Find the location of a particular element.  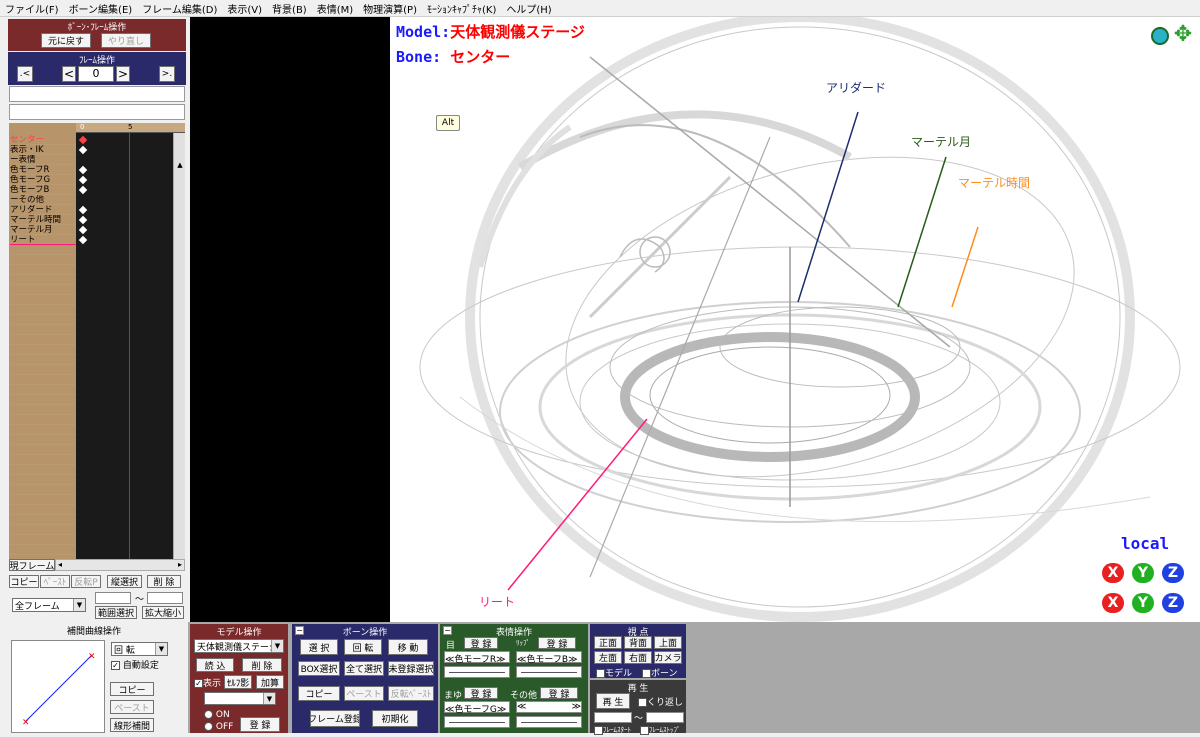

frame-register-button: フレーム登録 is located at coordinates (335, 718).